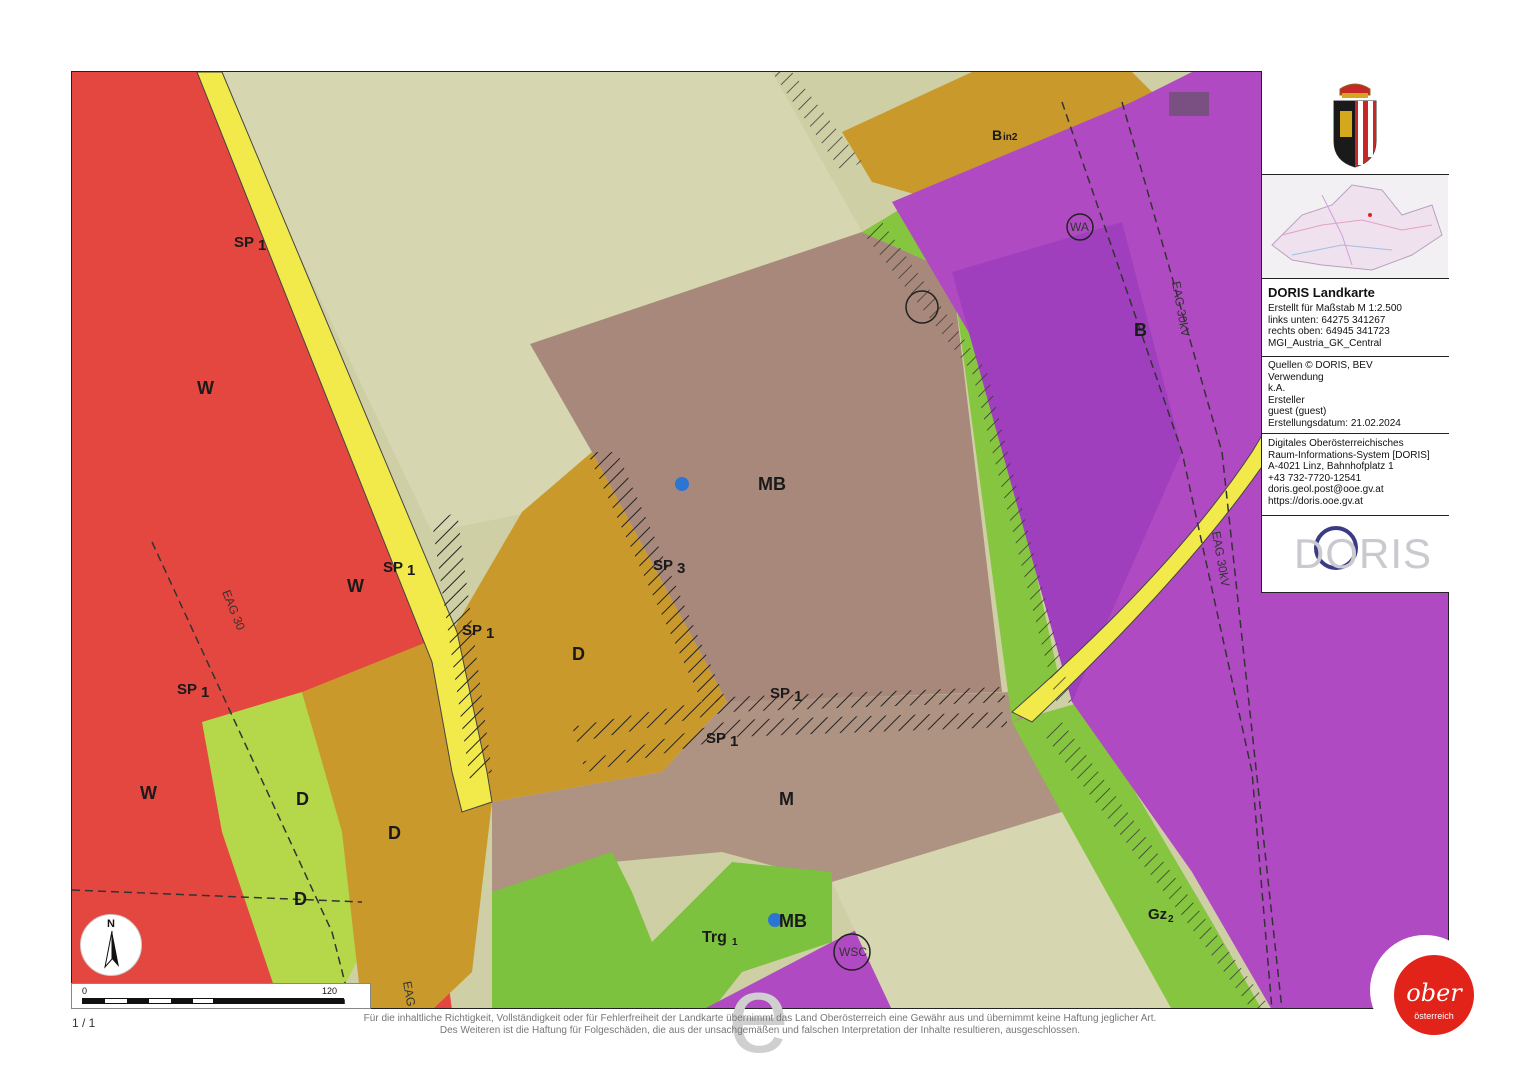 Image resolution: width=1527 pixels, height=1080 pixels. What do you see at coordinates (1434, 1016) in the screenshot?
I see `ooe-logo-sub: österreich` at bounding box center [1434, 1016].